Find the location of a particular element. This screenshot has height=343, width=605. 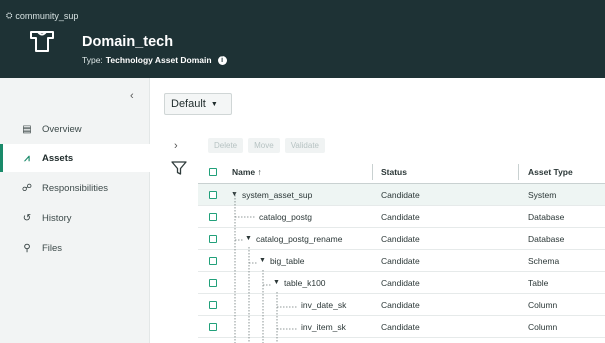

sidebar-item-label: Assets is located at coordinates (58, 158).